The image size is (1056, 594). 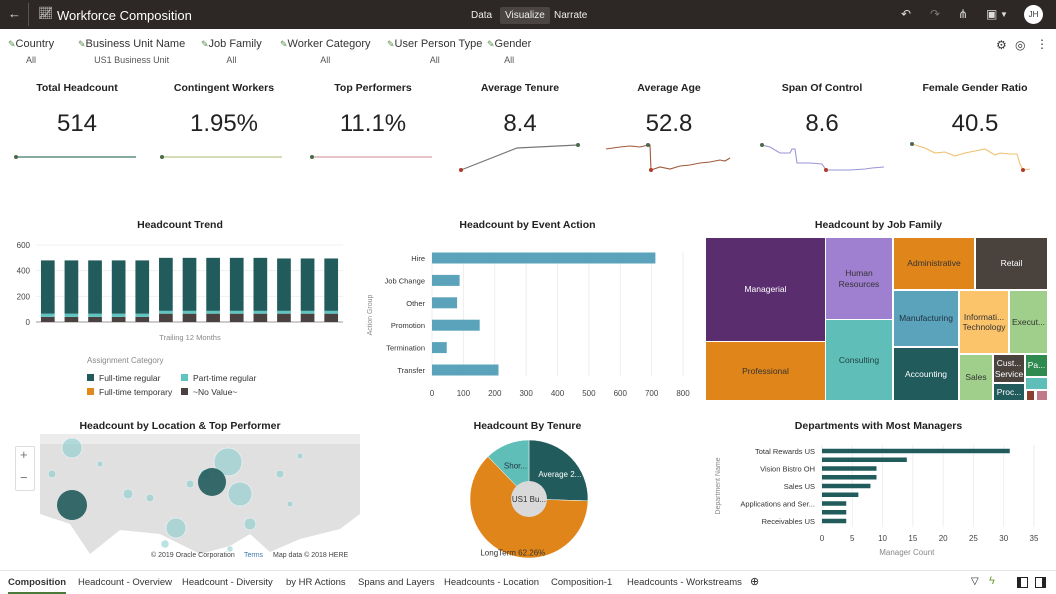 What do you see at coordinates (1022, 582) in the screenshot?
I see `left-panel-toggle-icon` at bounding box center [1022, 582].